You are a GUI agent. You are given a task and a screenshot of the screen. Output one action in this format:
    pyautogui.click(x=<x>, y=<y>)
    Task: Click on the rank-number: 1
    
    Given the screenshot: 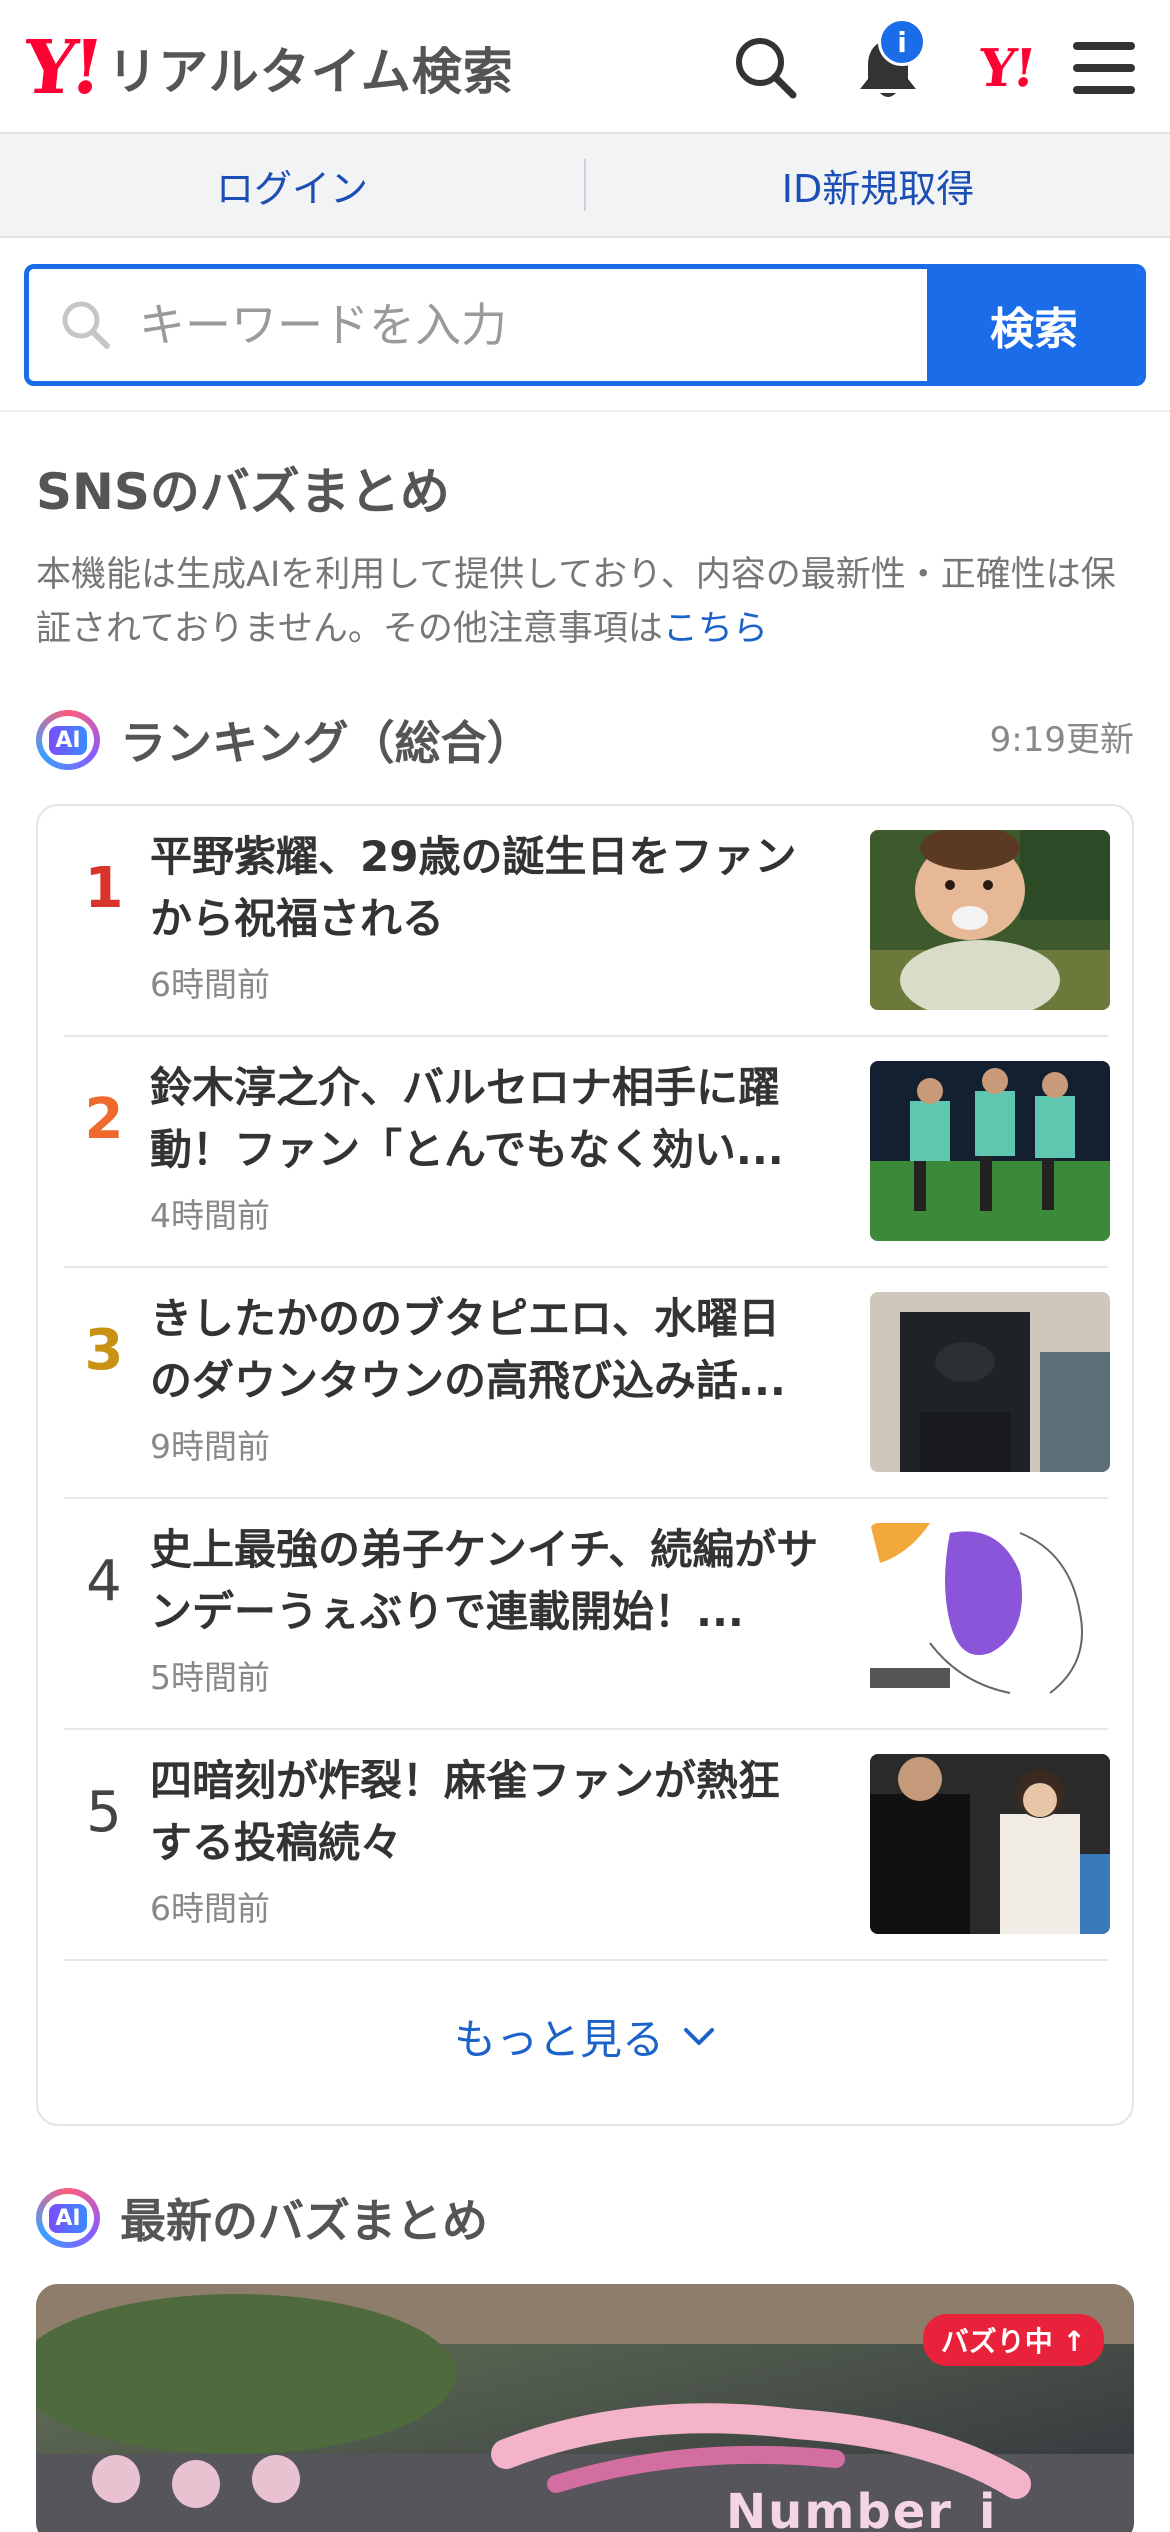 What is the action you would take?
    pyautogui.click(x=104, y=888)
    